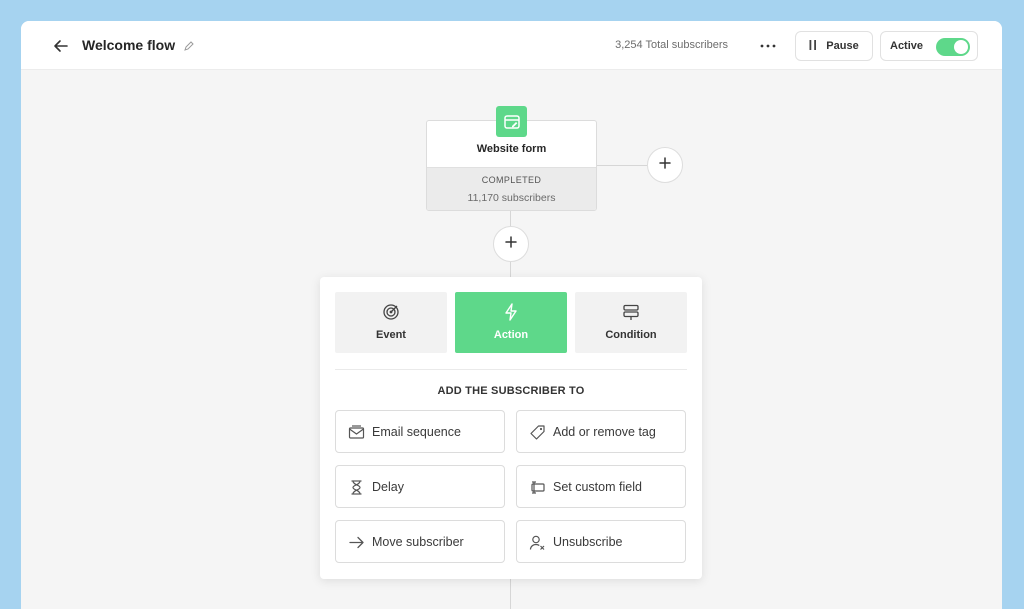  What do you see at coordinates (631, 335) in the screenshot?
I see `tab-label: Condition` at bounding box center [631, 335].